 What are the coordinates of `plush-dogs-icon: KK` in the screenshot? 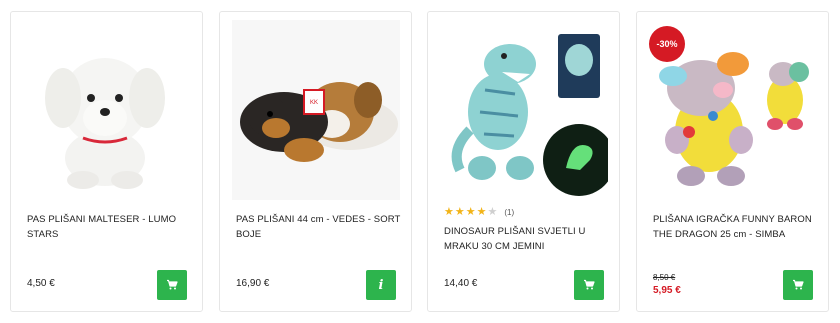 It's located at (316, 110).